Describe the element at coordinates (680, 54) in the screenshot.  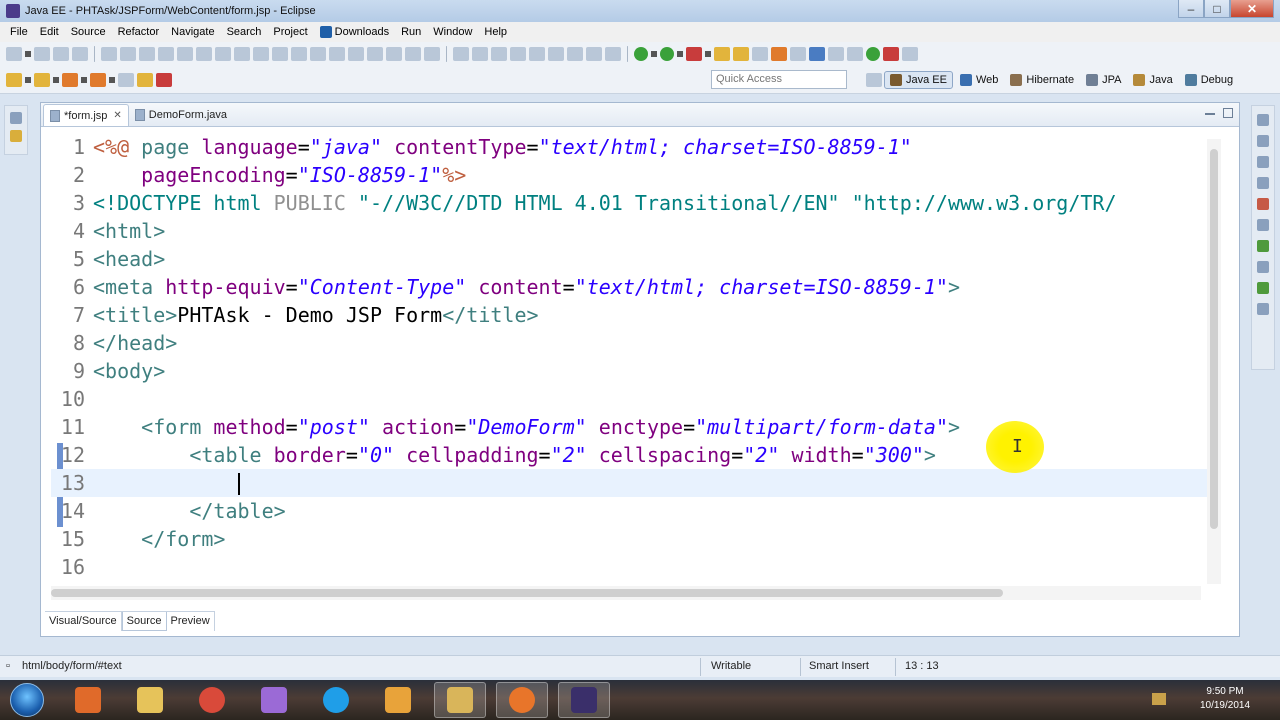
I see `run-dropdown-icon` at that location.